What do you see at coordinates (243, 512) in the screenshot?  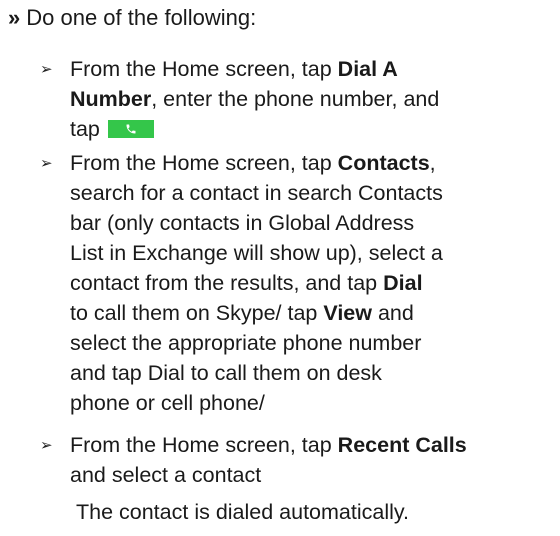 I see `result-statement: The contact is dialed automatically.` at bounding box center [243, 512].